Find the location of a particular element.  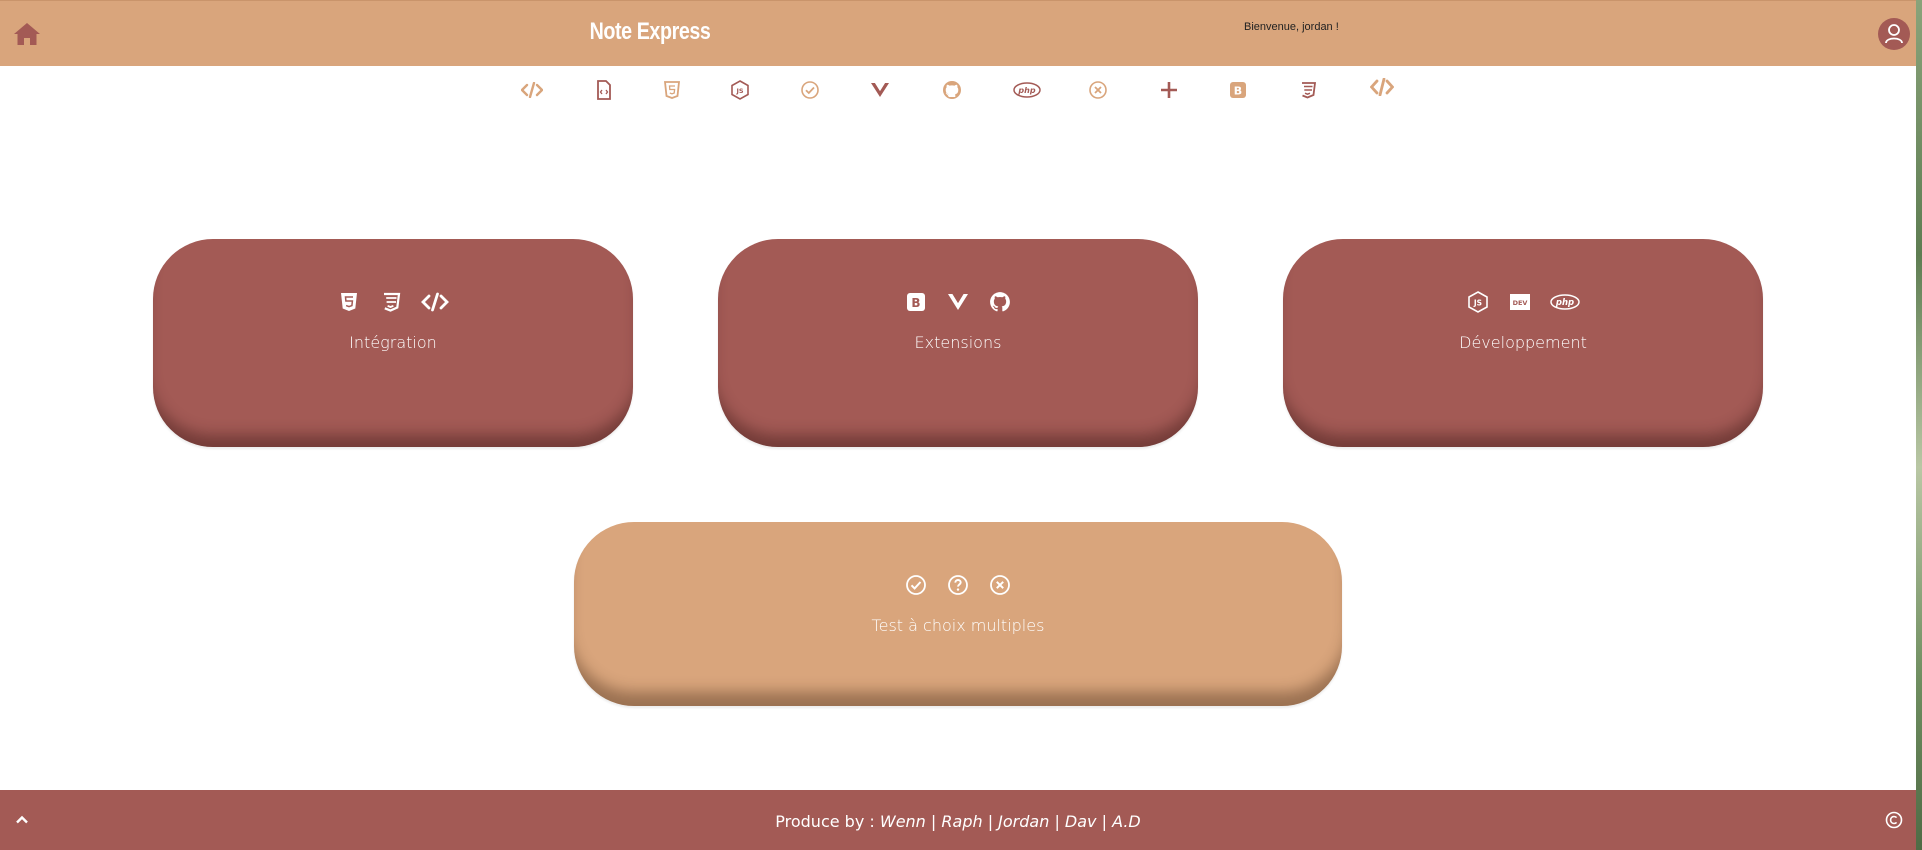

question-circle-icon is located at coordinates (958, 585).